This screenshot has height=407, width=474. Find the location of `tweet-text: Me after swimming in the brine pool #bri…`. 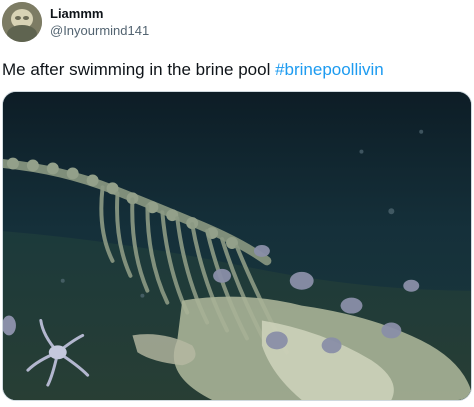

tweet-text: Me after swimming in the brine pool #bri… is located at coordinates (193, 70).